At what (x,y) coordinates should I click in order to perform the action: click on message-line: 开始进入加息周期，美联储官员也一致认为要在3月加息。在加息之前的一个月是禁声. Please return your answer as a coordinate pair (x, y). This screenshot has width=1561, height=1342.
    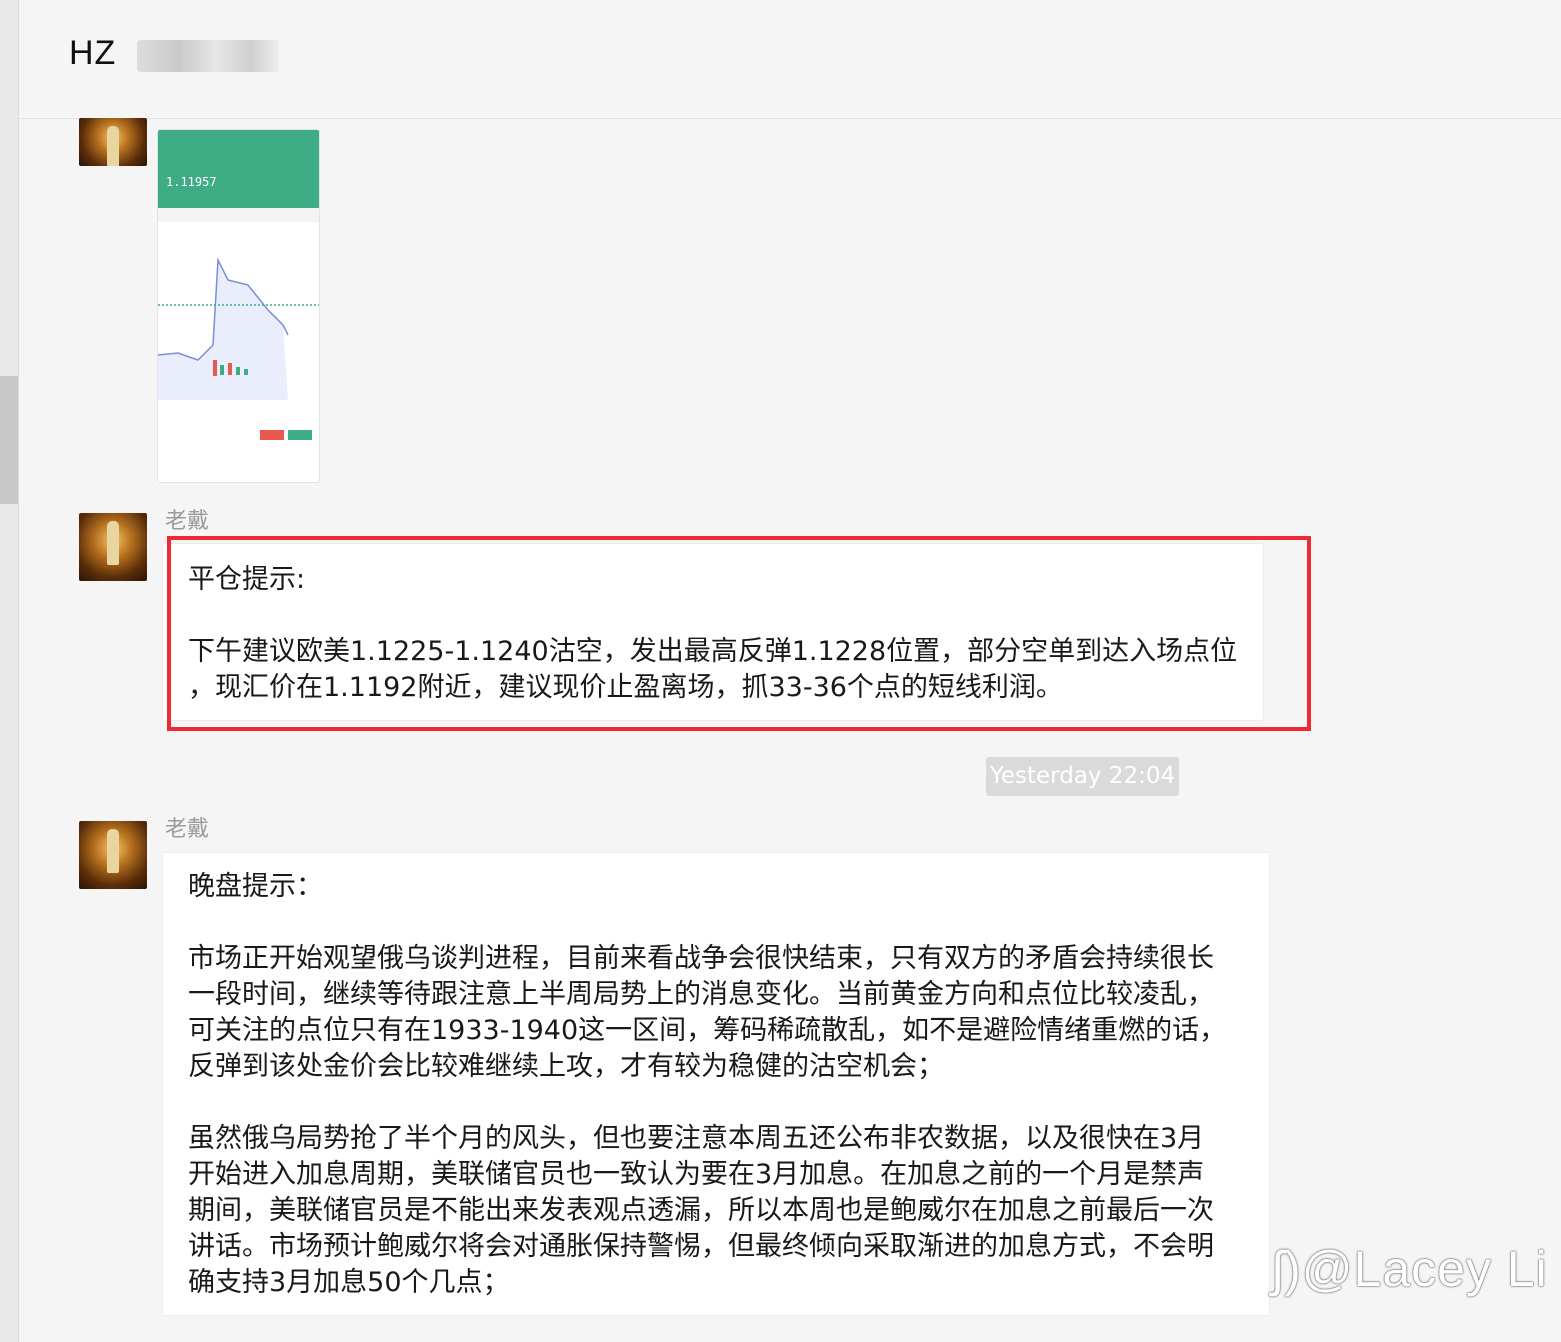
    Looking at the image, I should click on (696, 1174).